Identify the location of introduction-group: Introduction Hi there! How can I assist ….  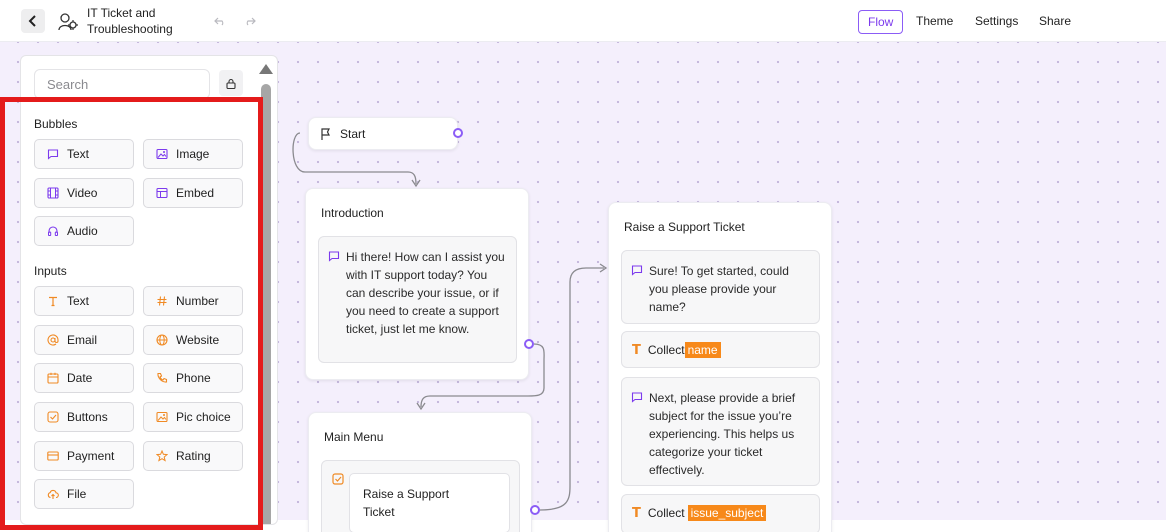
(417, 284).